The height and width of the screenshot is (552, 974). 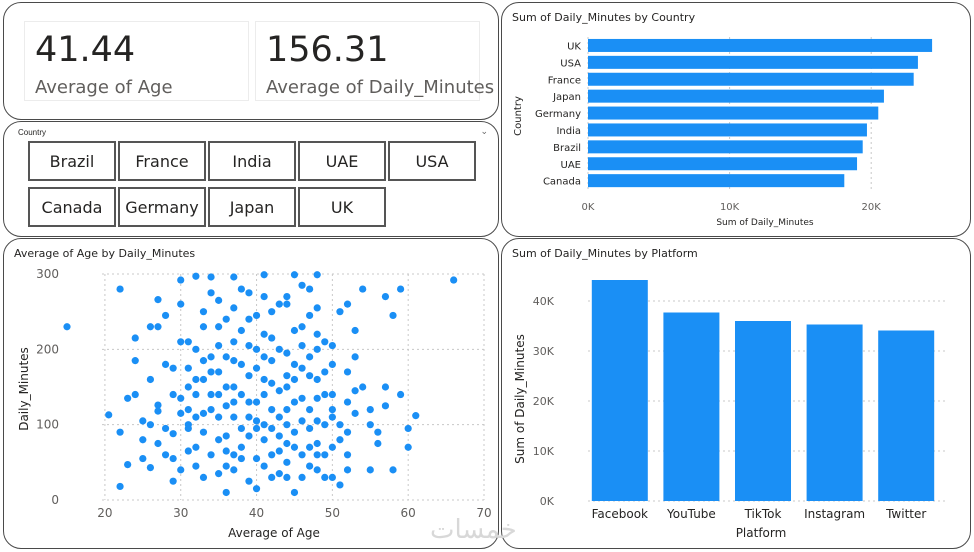 I want to click on bar-canada, so click(x=716, y=181).